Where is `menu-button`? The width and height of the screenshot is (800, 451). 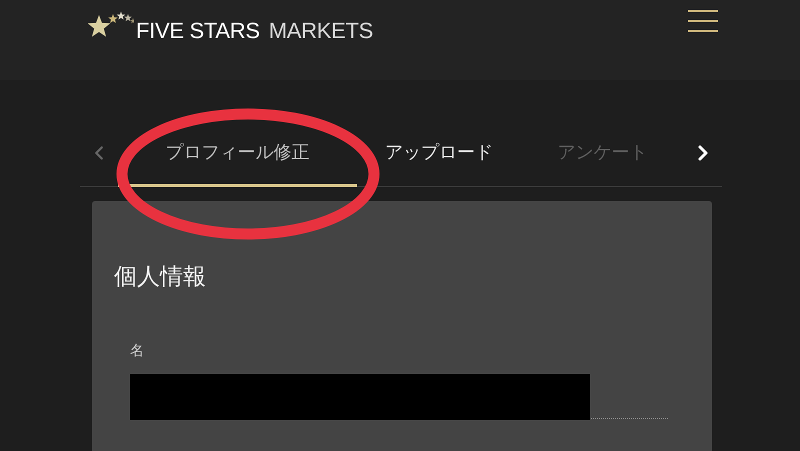
menu-button is located at coordinates (703, 21).